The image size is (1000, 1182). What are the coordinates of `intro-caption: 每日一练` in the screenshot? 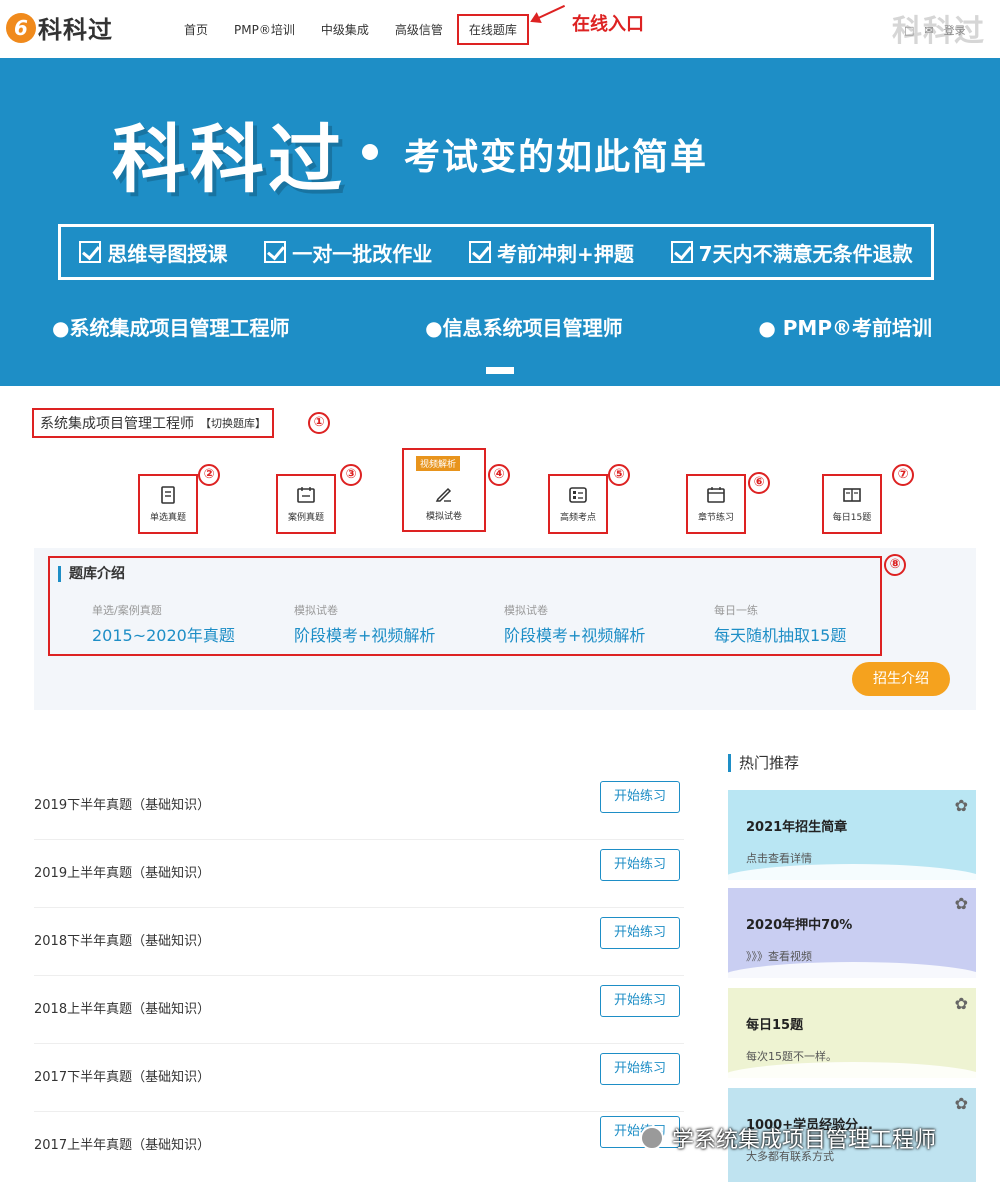 It's located at (736, 610).